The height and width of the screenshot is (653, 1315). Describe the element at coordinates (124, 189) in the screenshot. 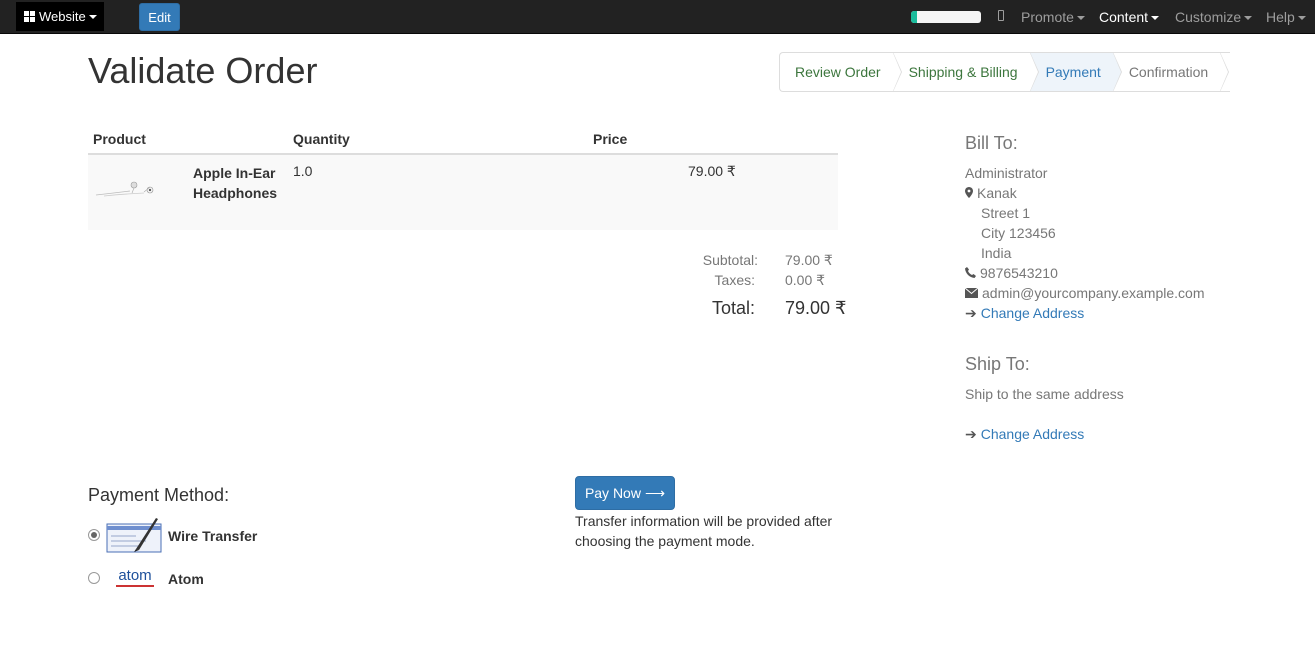

I see `product-thumbnail` at that location.